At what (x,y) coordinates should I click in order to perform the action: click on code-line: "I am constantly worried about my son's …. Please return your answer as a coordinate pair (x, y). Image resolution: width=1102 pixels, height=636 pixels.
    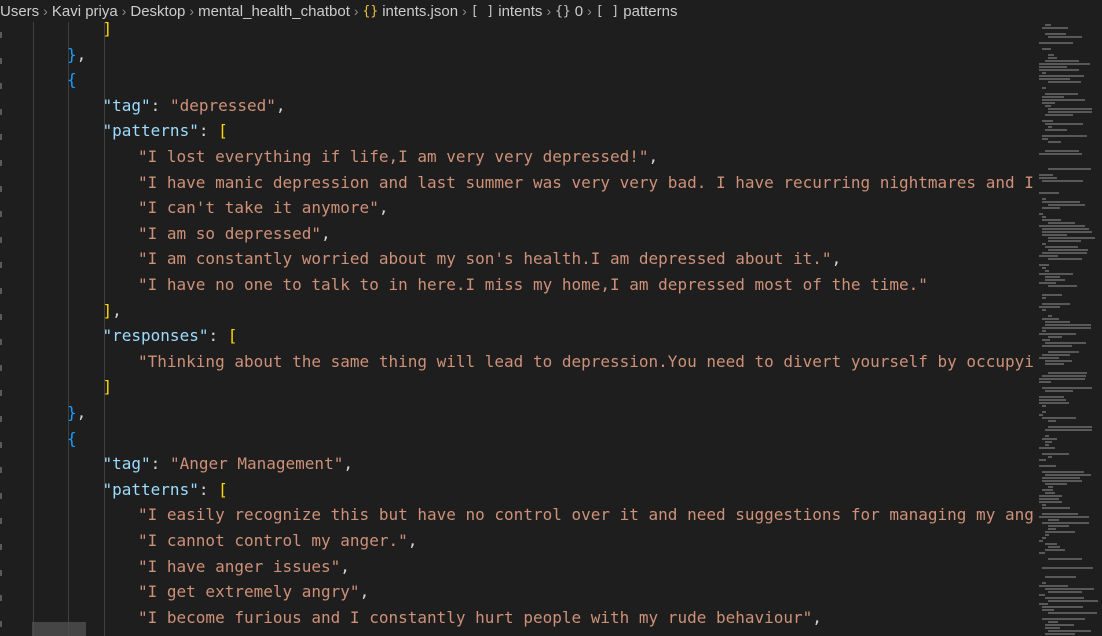
    Looking at the image, I should click on (489, 259).